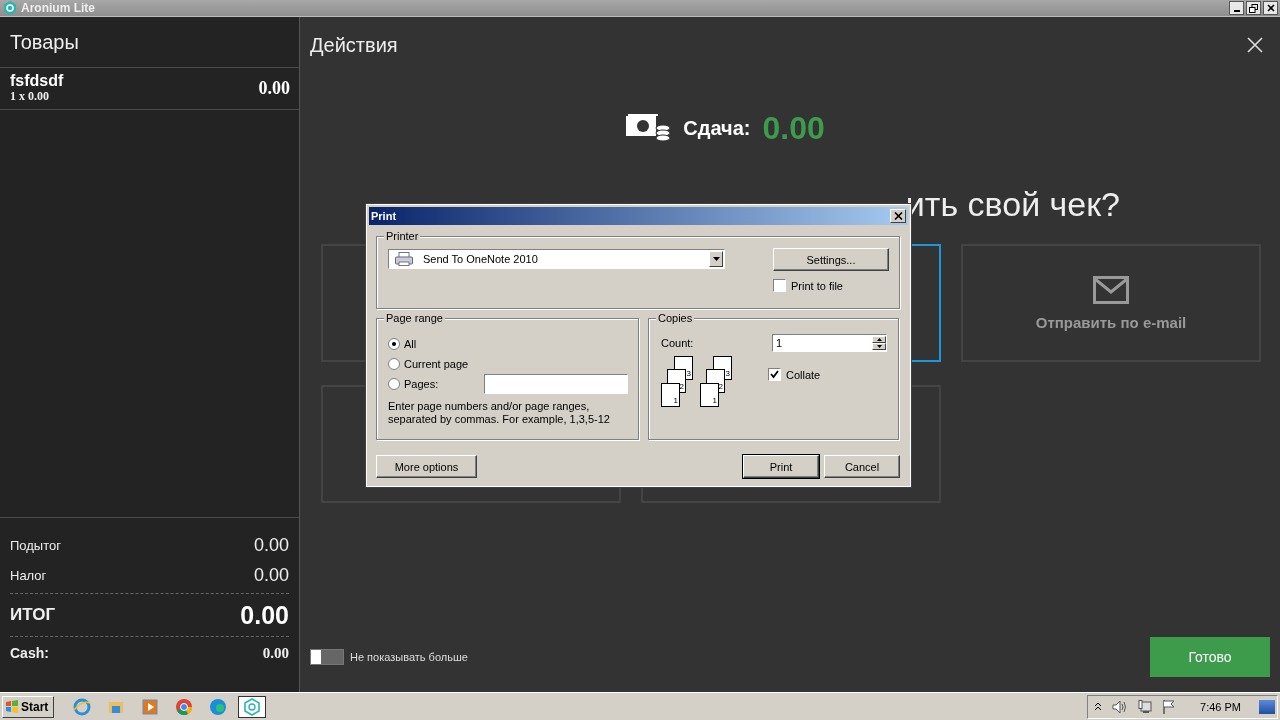  I want to click on radio-label: Pages:, so click(421, 384).